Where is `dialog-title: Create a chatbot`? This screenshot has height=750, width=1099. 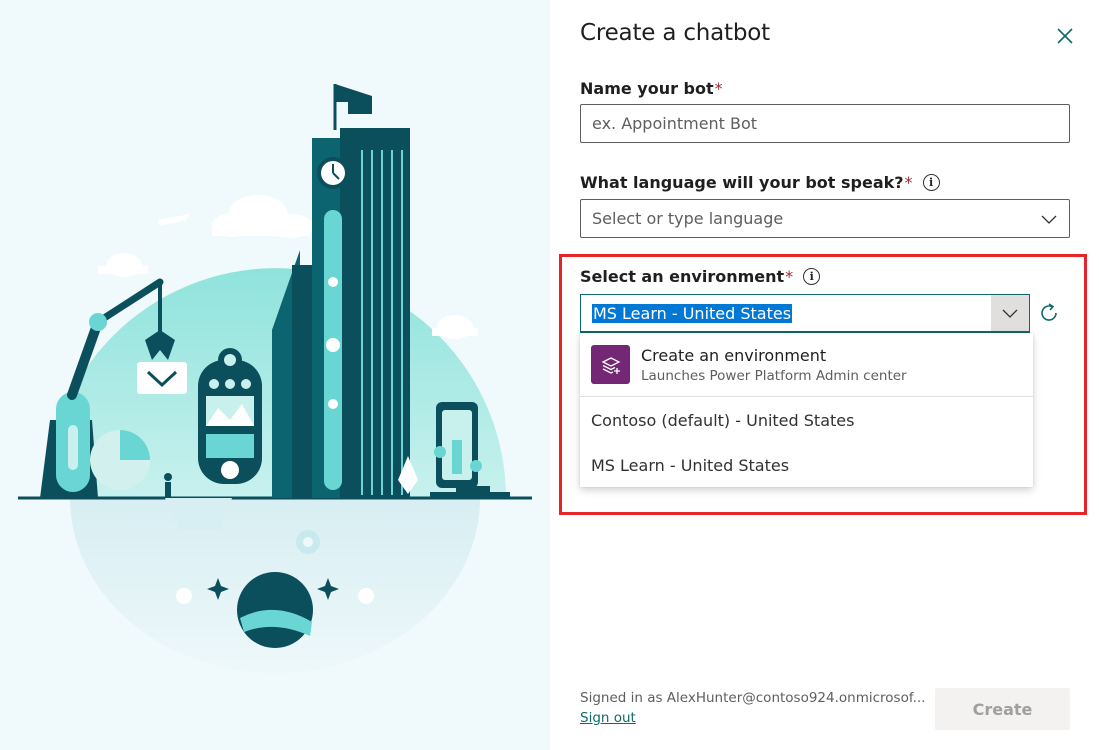
dialog-title: Create a chatbot is located at coordinates (675, 33).